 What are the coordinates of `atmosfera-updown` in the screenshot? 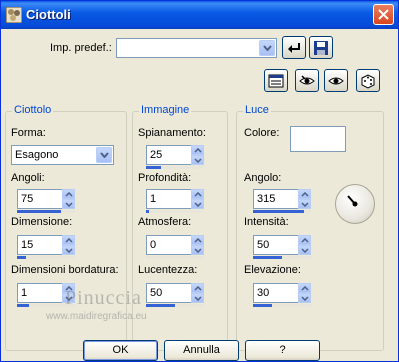 It's located at (197, 245).